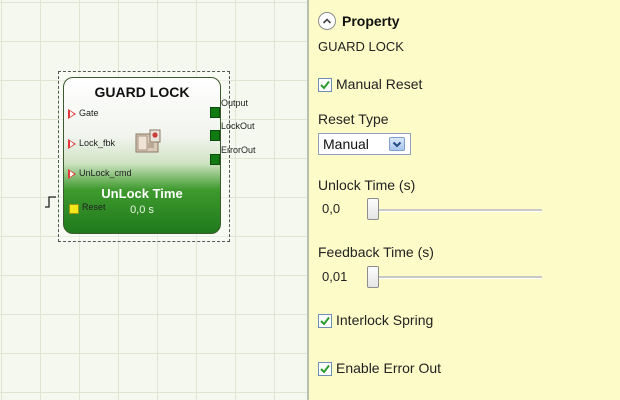  I want to click on output-pin-output, so click(215, 112).